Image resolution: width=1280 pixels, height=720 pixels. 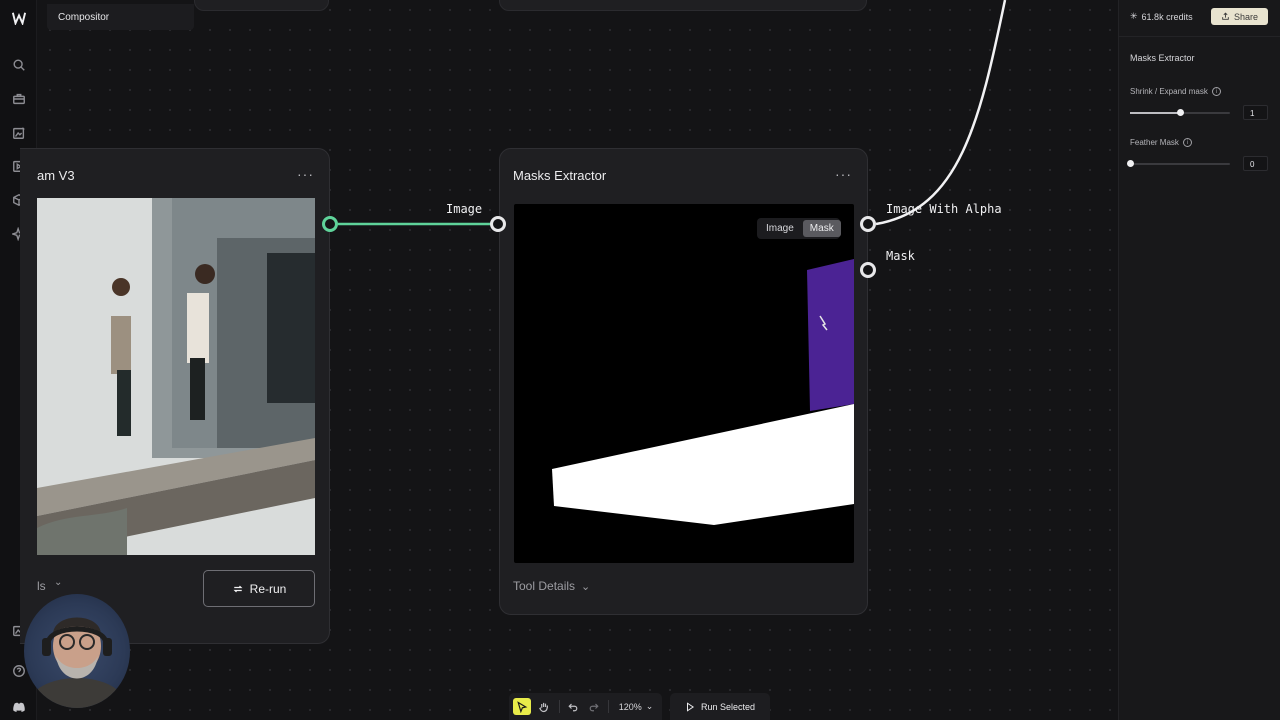 I want to click on workspace-tab: Compositor, so click(x=120, y=17).